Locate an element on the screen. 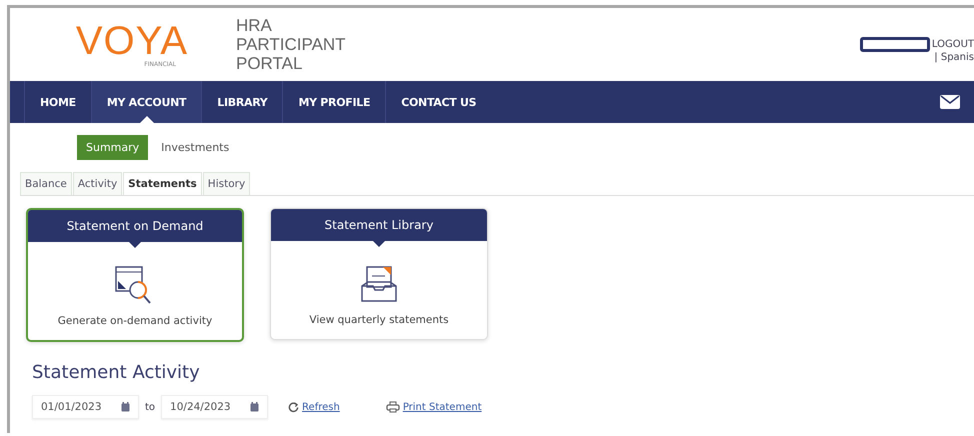 The width and height of the screenshot is (974, 436). document-tray-icon is located at coordinates (379, 284).